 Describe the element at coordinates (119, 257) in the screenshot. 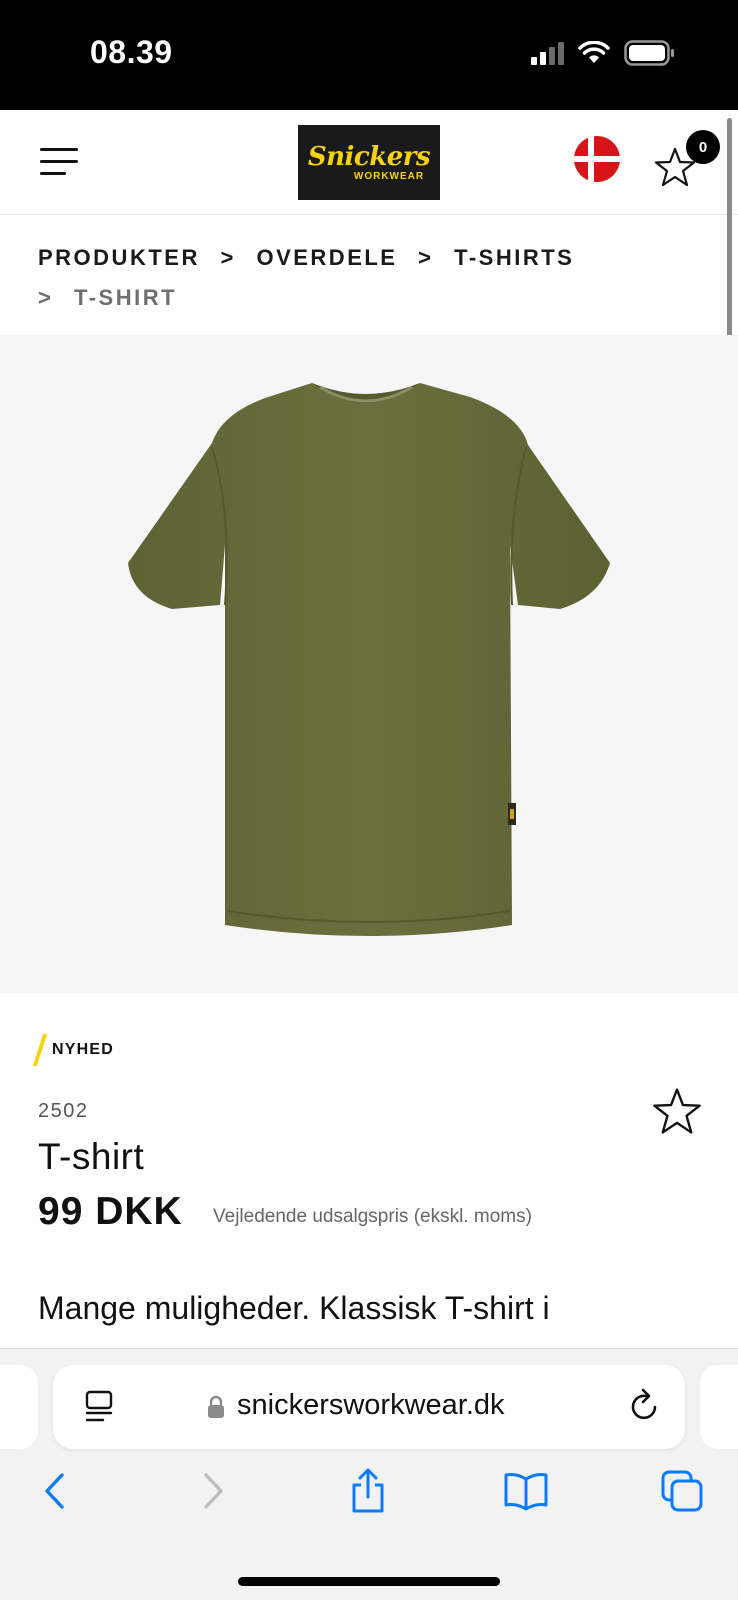

I see `breadcrumb-link-produkter: PRODUKTER` at that location.